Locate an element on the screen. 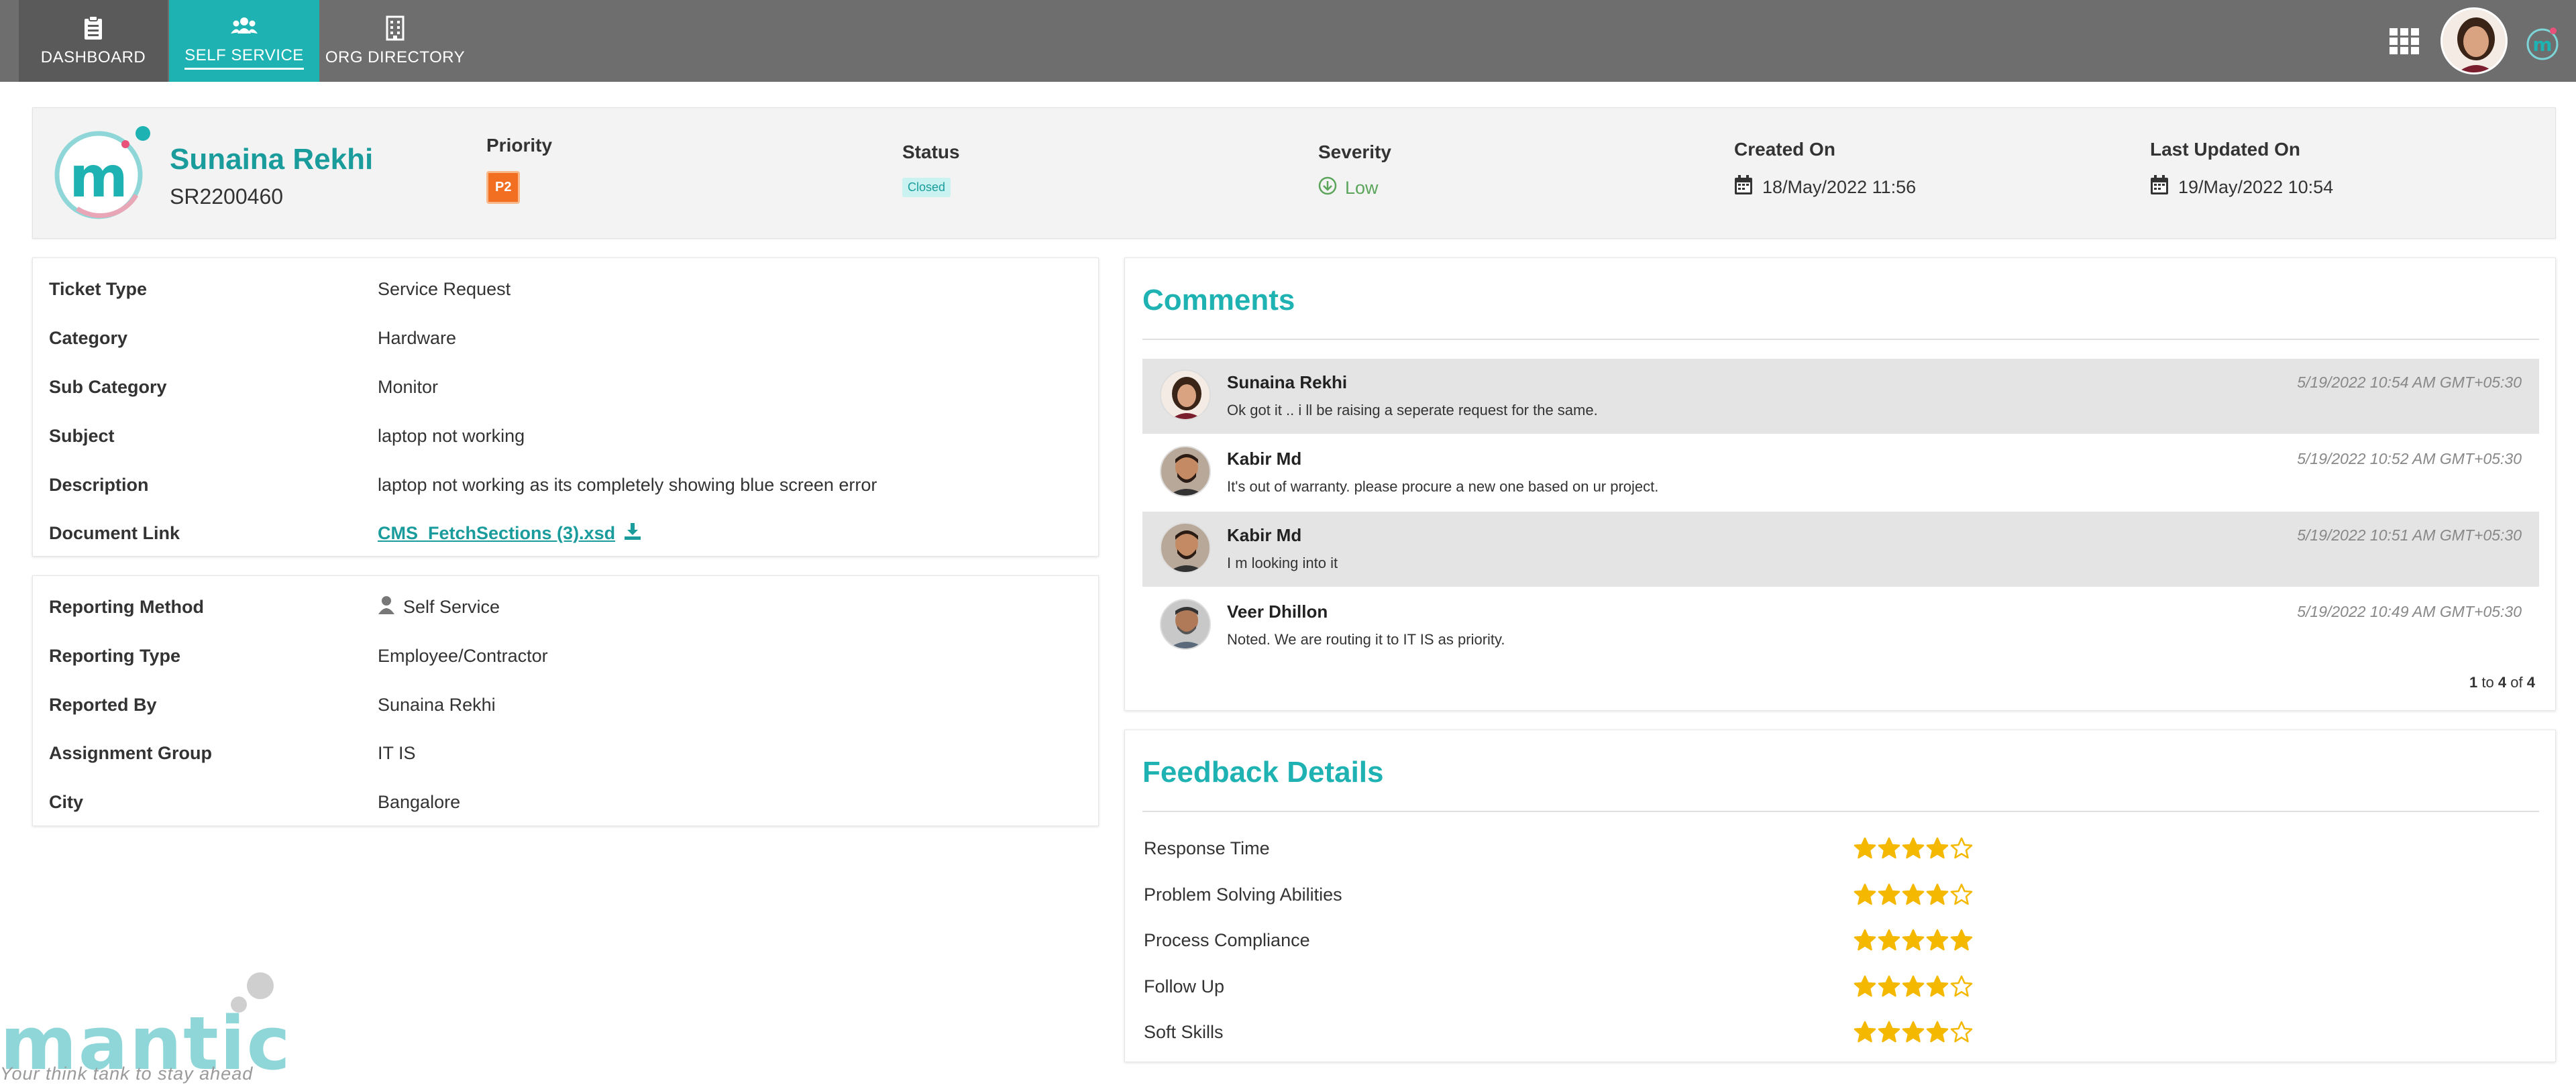 The image size is (2576, 1085). priority-label: Priority is located at coordinates (519, 145).